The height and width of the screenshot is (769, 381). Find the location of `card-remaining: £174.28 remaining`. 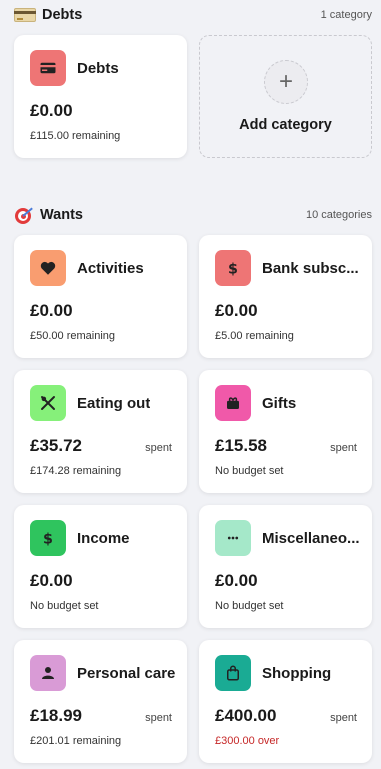

card-remaining: £174.28 remaining is located at coordinates (76, 471).